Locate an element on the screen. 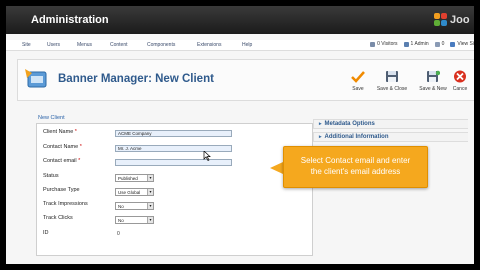  save-new-label: Save & New is located at coordinates (433, 89).